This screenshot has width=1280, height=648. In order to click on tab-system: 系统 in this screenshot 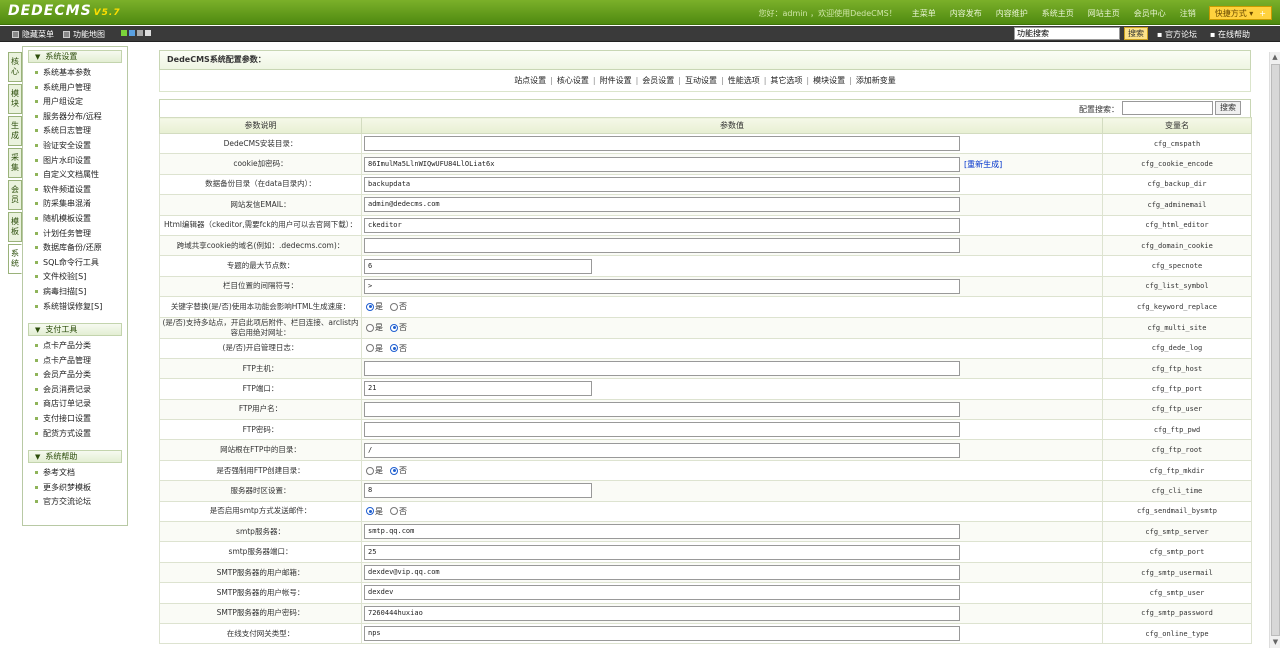, I will do `click(15, 259)`.